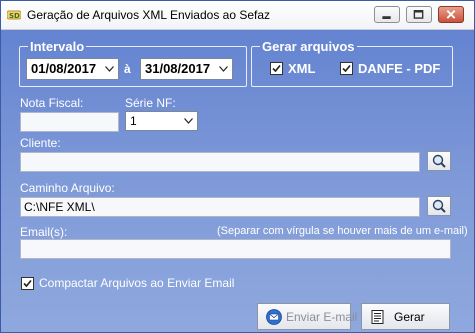 This screenshot has width=475, height=333. I want to click on gerar-arquivos-legend: Gerar arquivos, so click(308, 46).